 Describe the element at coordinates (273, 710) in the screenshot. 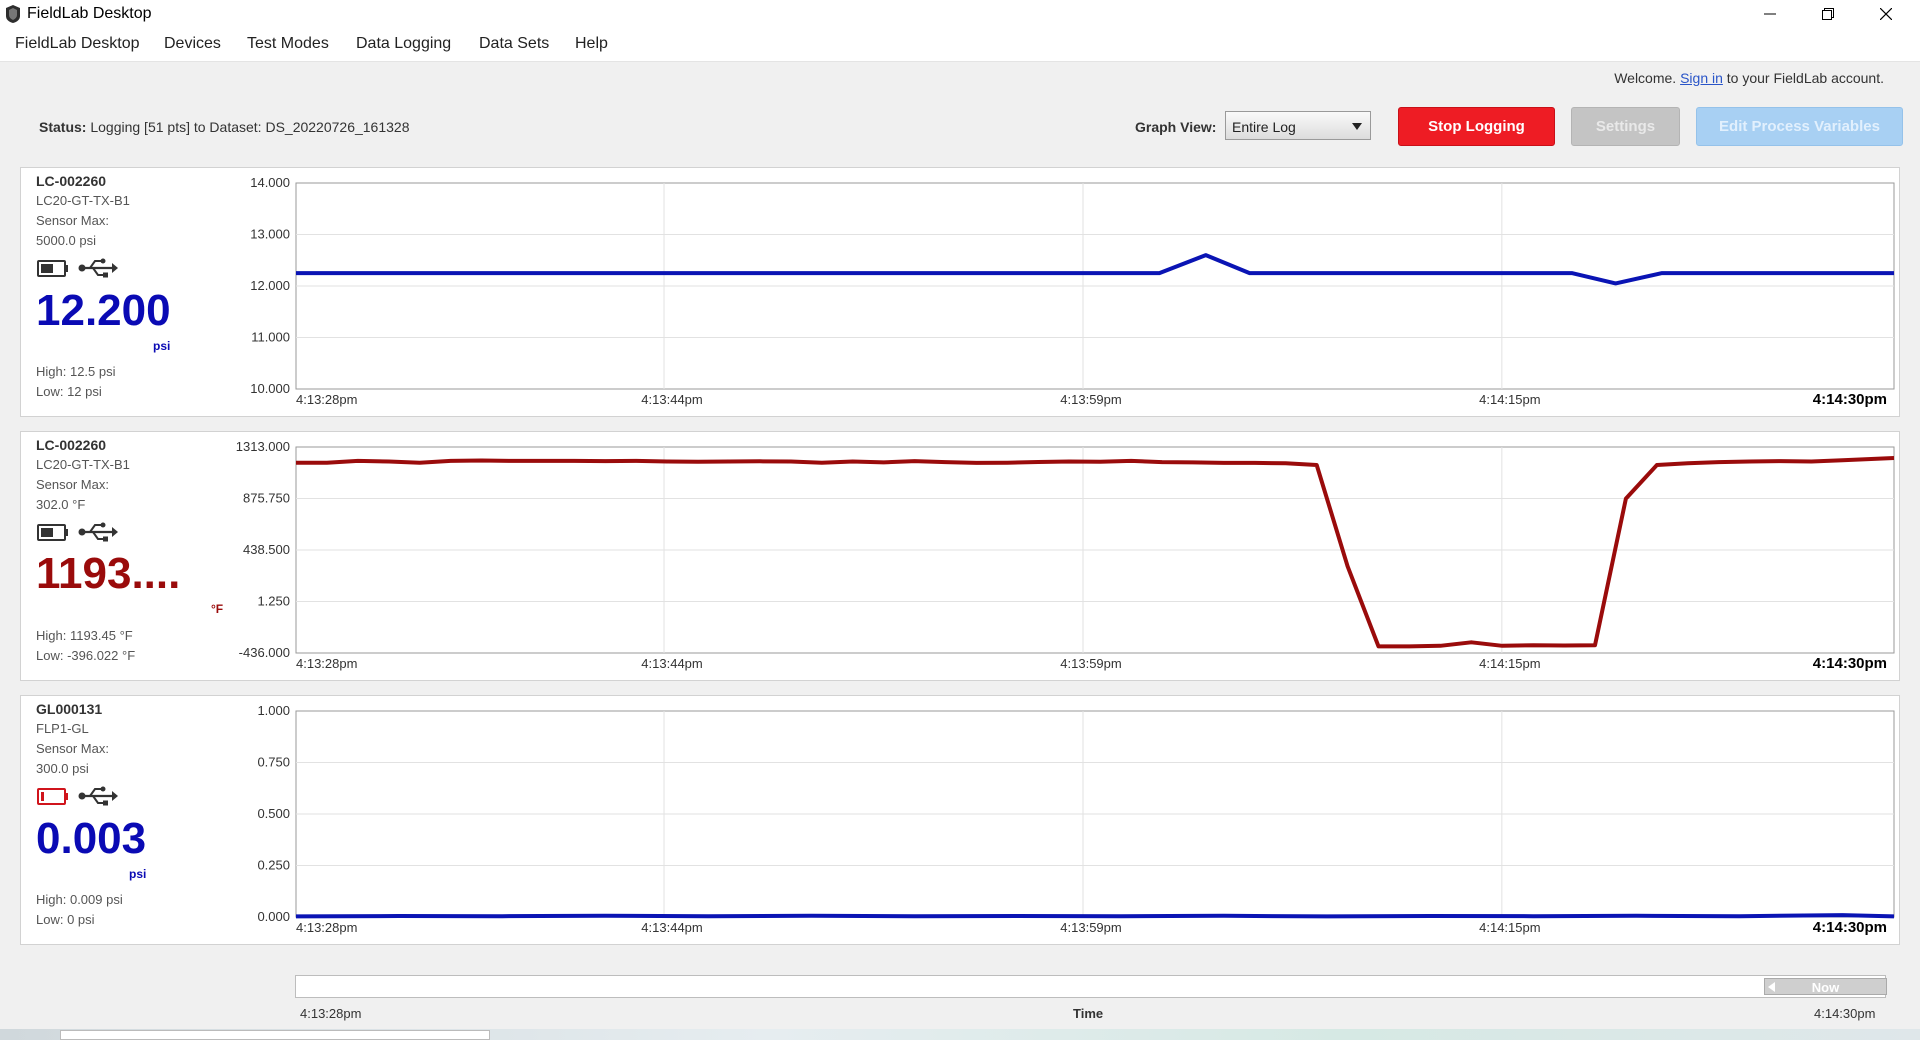

I see `y-tick-label: 1.000` at that location.